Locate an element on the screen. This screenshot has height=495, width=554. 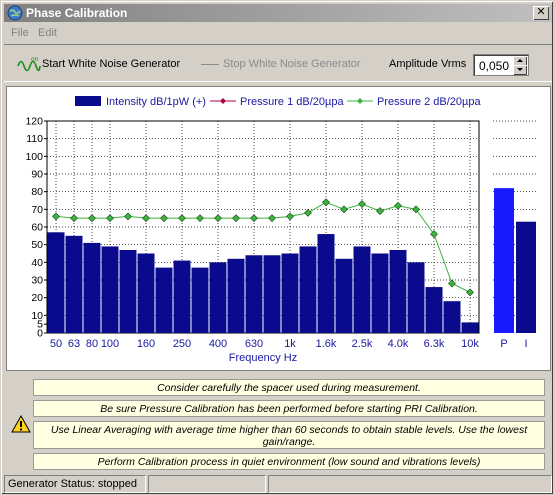
y-tick-label: 50 is located at coordinates (37, 245).